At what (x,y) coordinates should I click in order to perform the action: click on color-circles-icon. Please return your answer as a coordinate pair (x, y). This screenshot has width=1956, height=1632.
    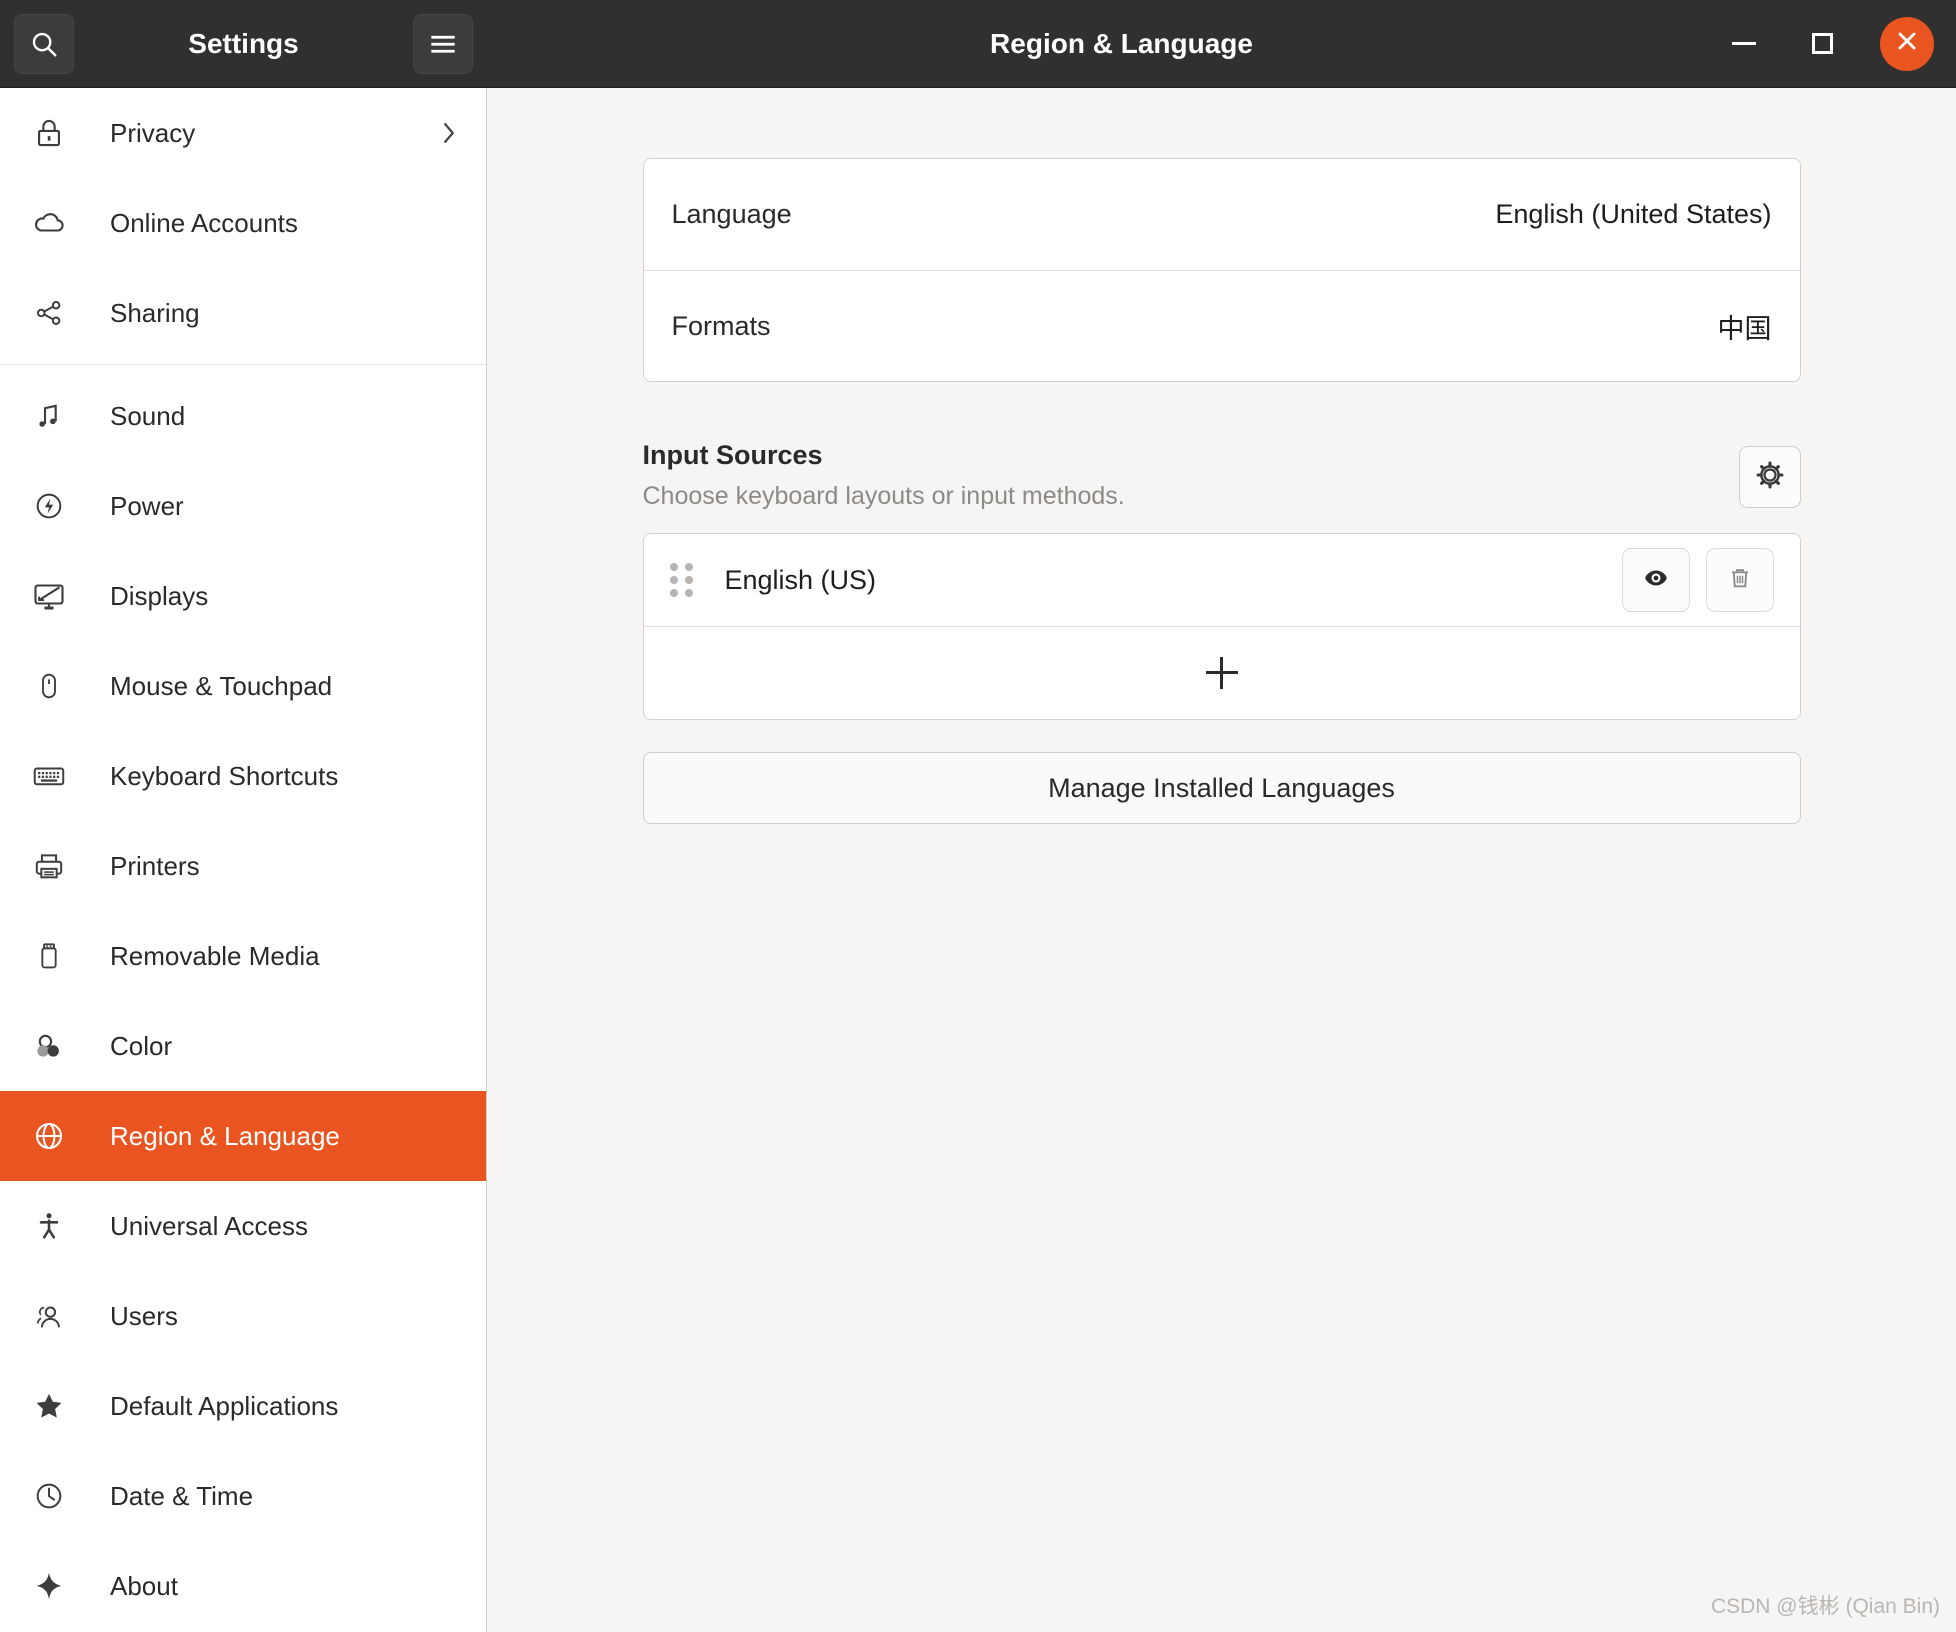
    Looking at the image, I should click on (49, 1046).